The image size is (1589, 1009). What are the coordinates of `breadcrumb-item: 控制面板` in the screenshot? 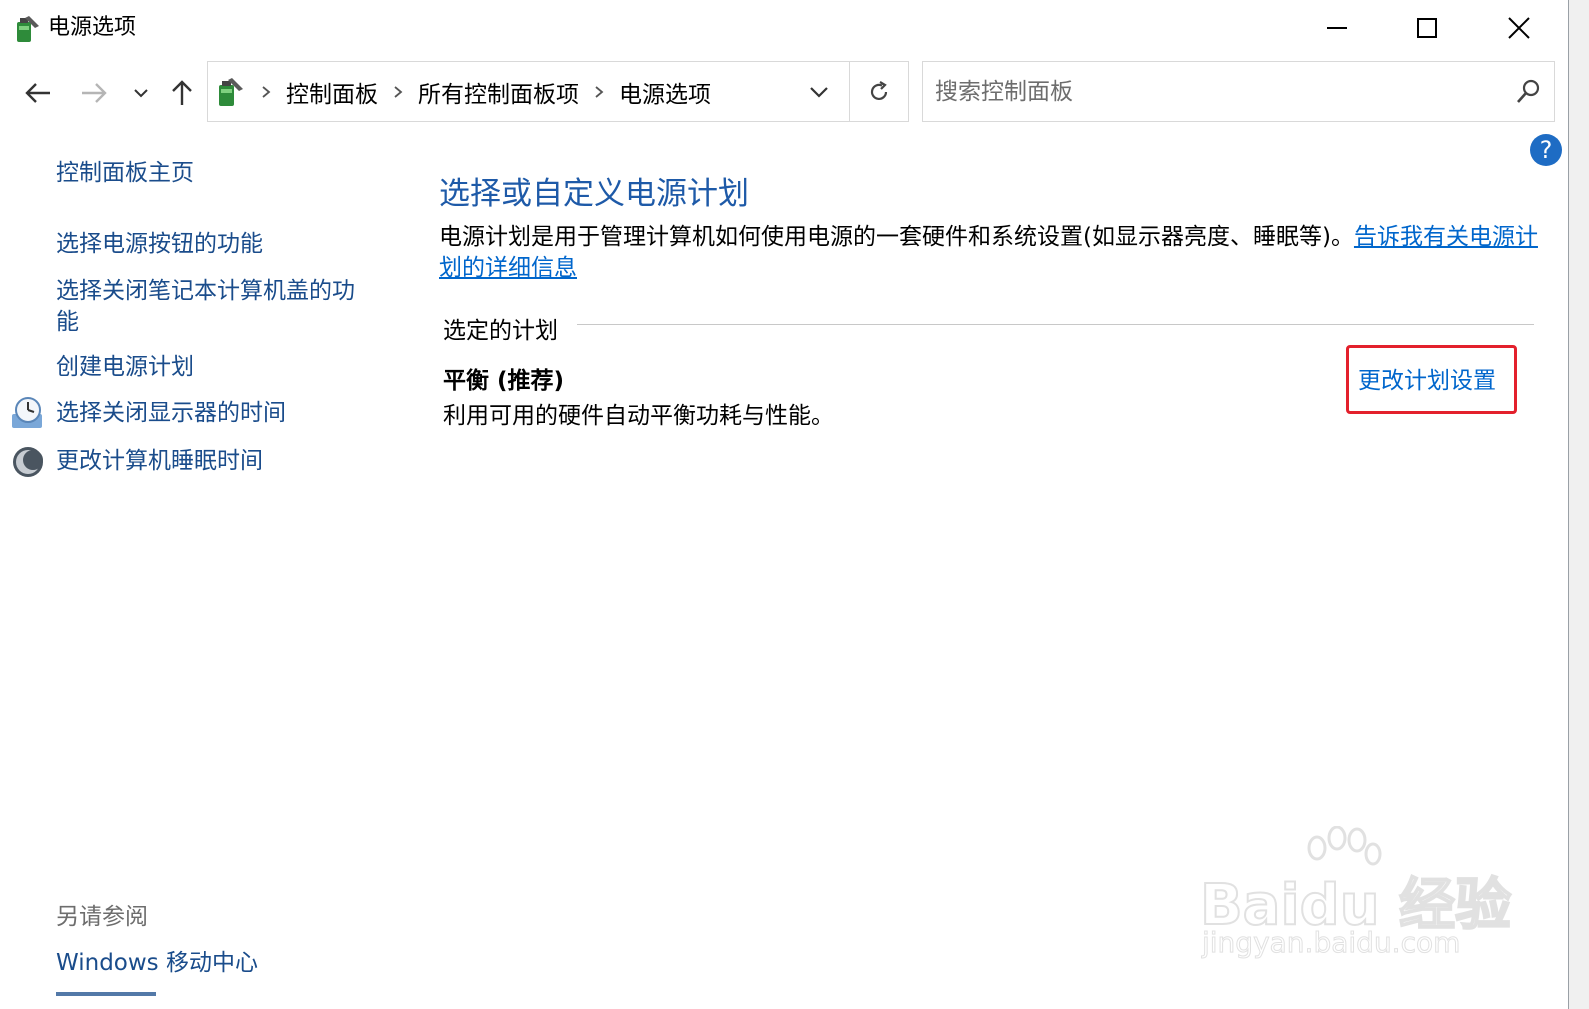 It's located at (332, 92).